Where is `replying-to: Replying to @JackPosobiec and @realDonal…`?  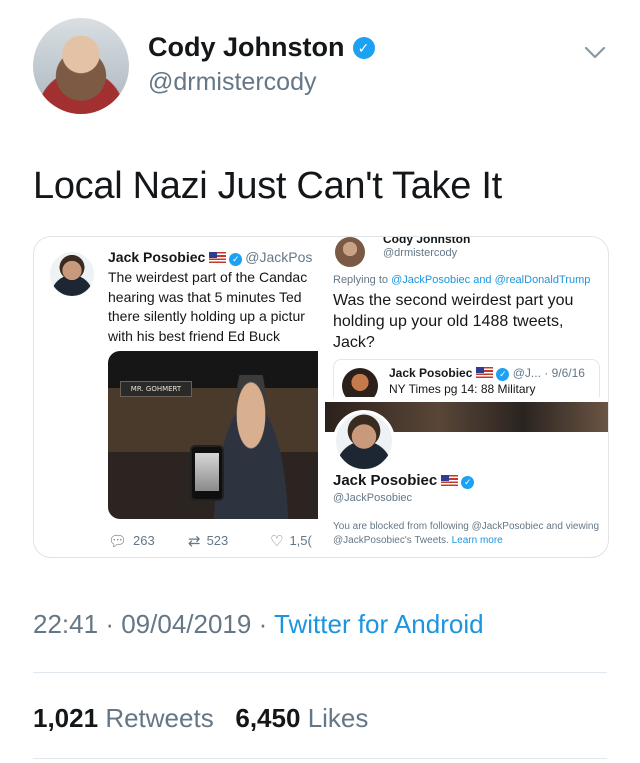 replying-to: Replying to @JackPosobiec and @realDonal… is located at coordinates (461, 280).